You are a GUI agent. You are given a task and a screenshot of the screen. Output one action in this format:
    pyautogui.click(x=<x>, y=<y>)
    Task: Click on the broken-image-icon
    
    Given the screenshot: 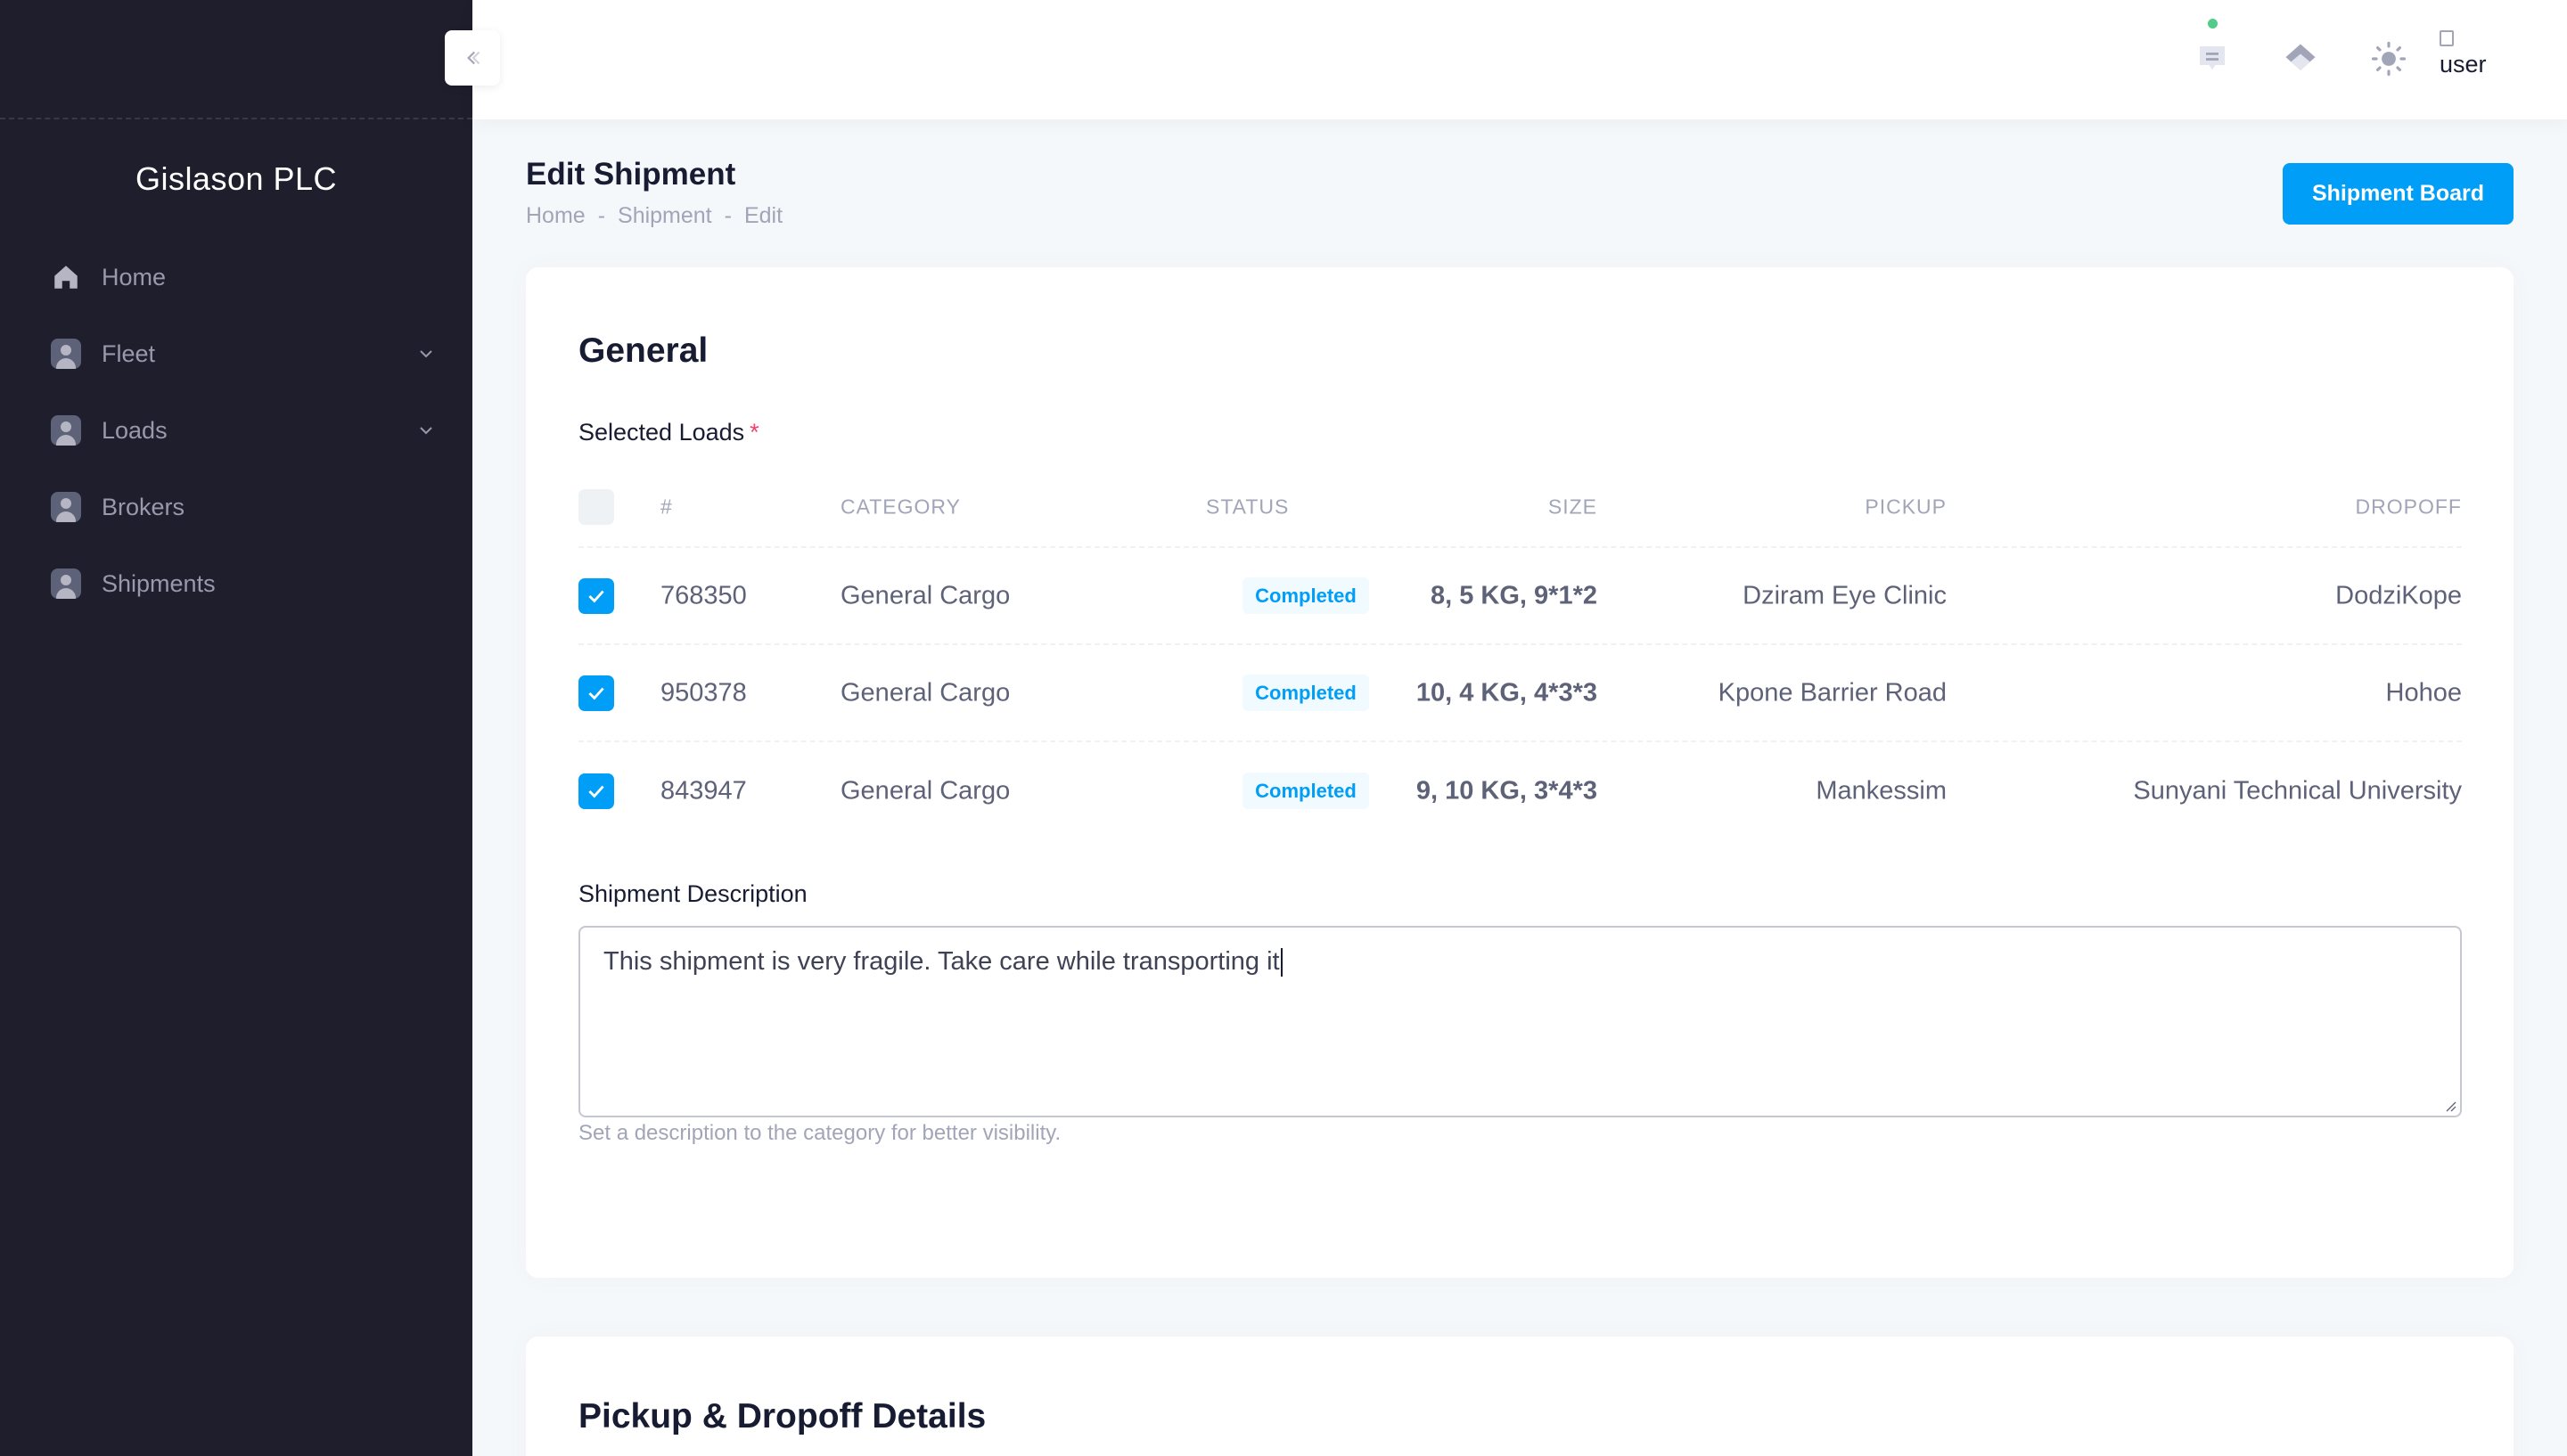 What is the action you would take?
    pyautogui.click(x=2447, y=38)
    